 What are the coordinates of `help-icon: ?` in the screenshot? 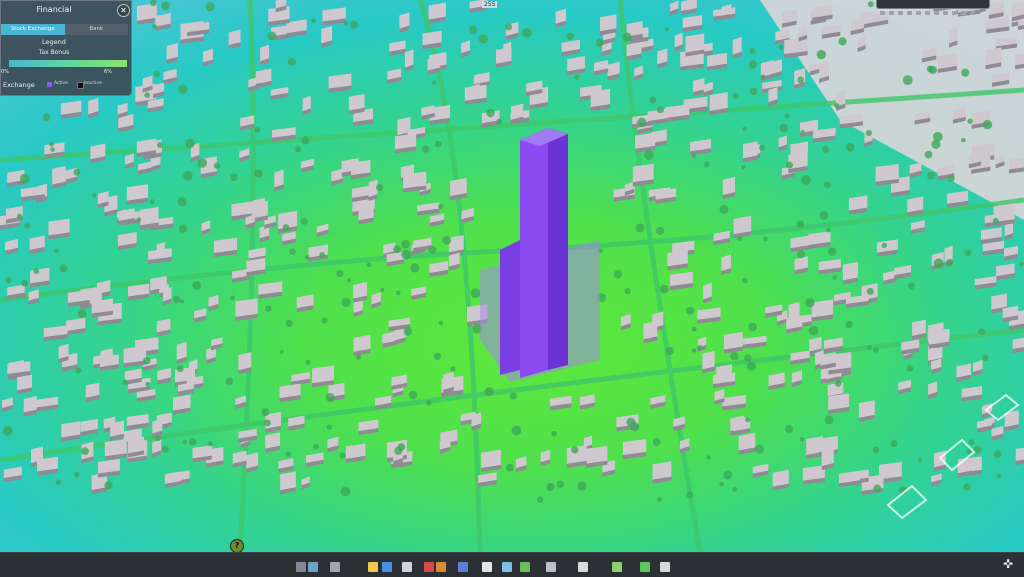 It's located at (237, 546).